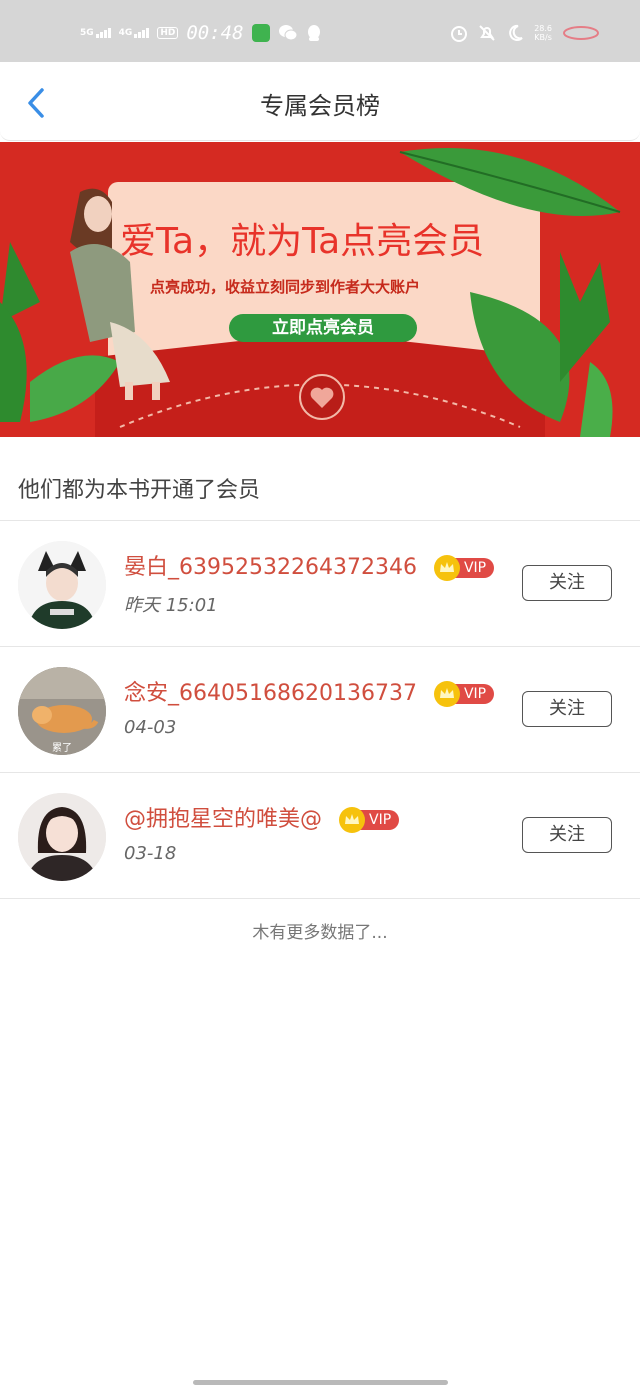  Describe the element at coordinates (171, 605) in the screenshot. I see `member-date: 昨天 15:01` at that location.